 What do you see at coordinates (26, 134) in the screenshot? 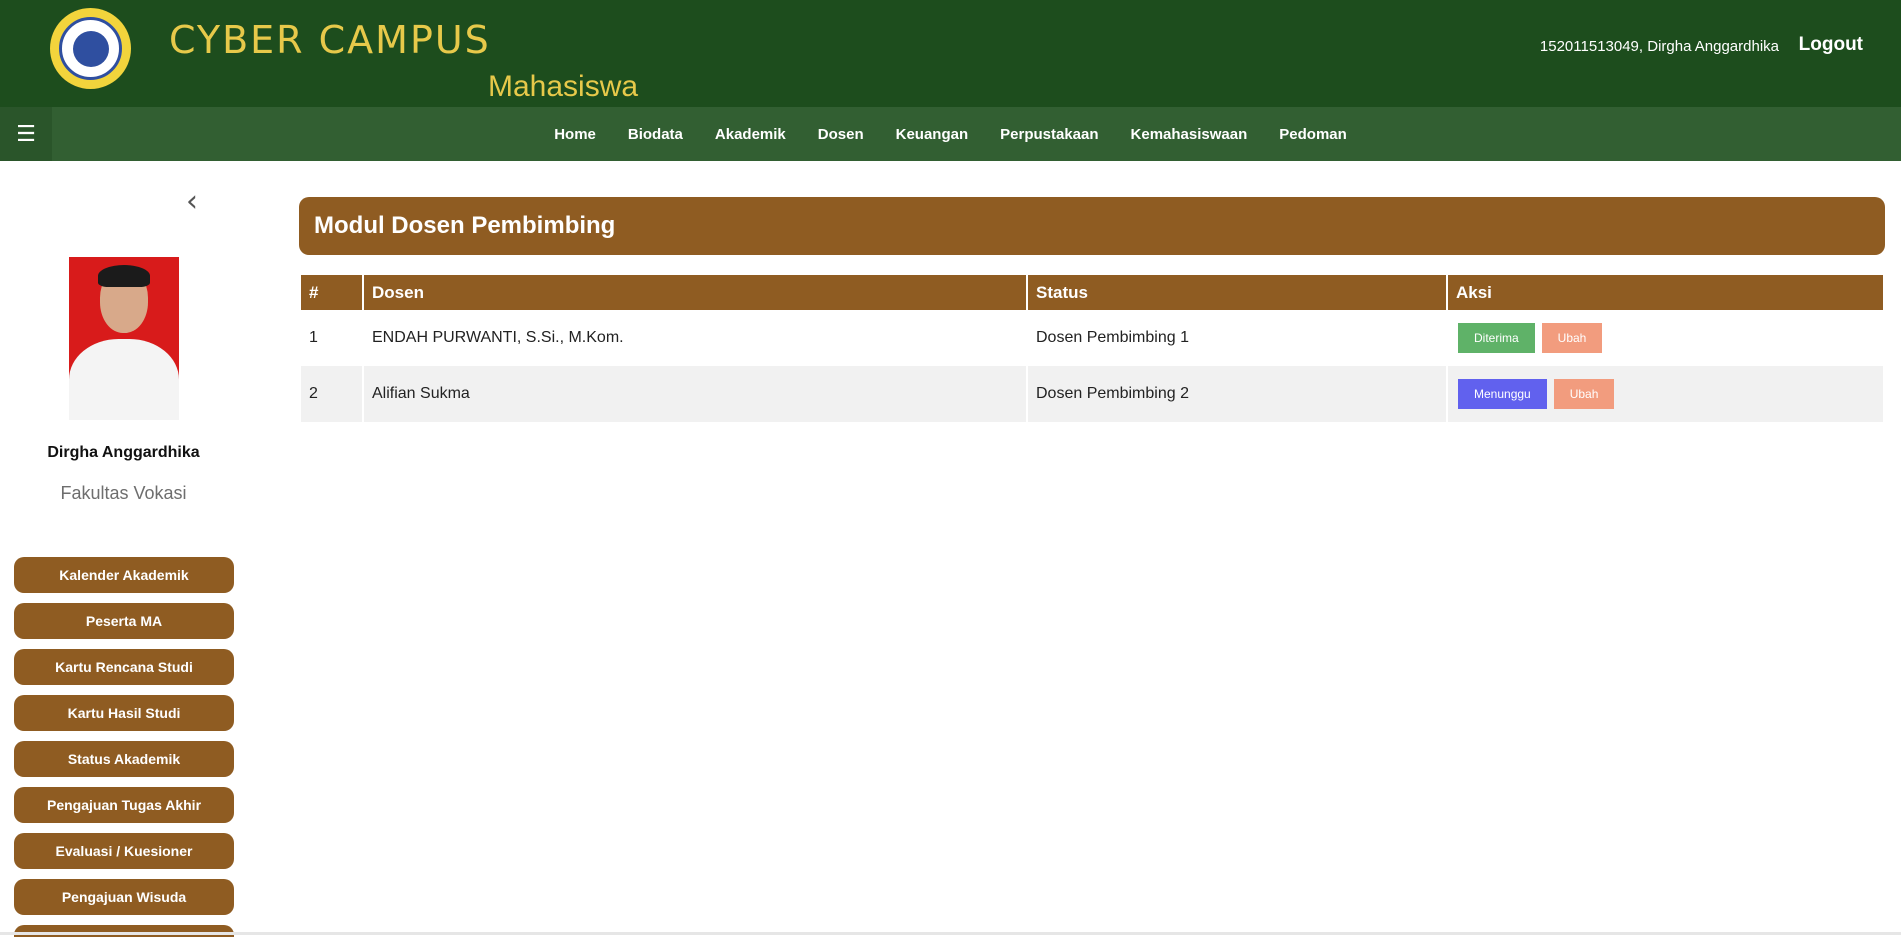
I see `hamburger-icon: ☰` at bounding box center [26, 134].